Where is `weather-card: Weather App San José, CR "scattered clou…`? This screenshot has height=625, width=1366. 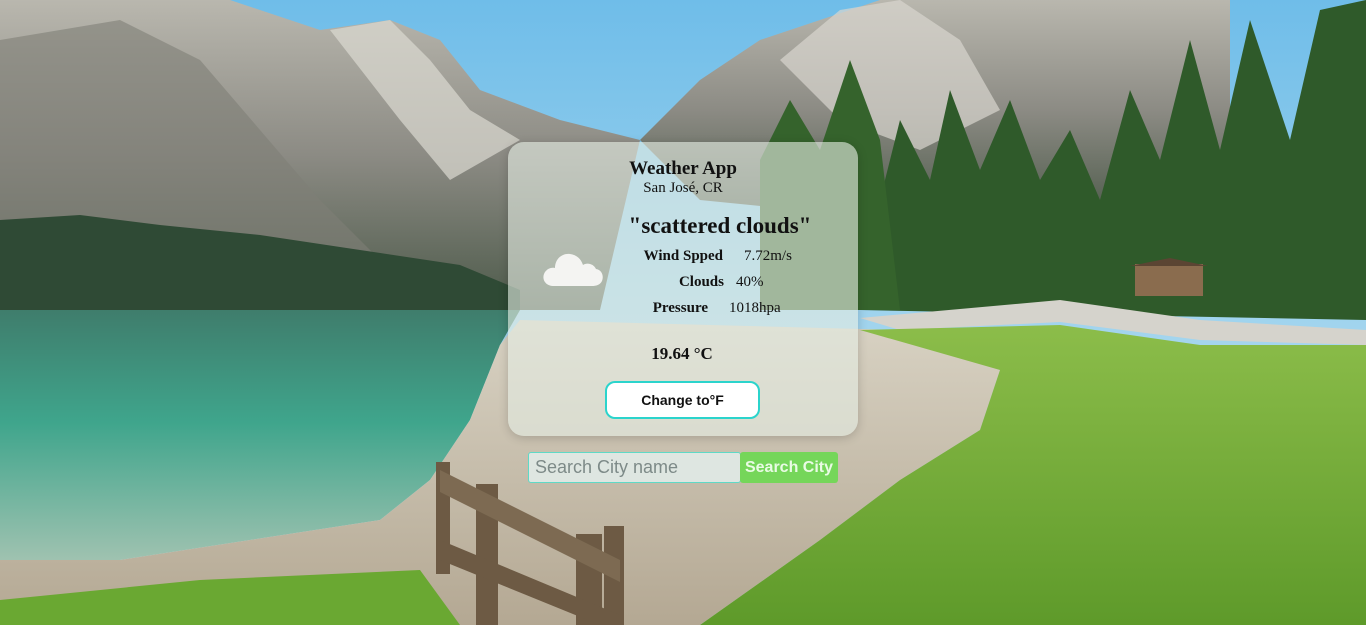 weather-card: Weather App San José, CR "scattered clou… is located at coordinates (683, 289).